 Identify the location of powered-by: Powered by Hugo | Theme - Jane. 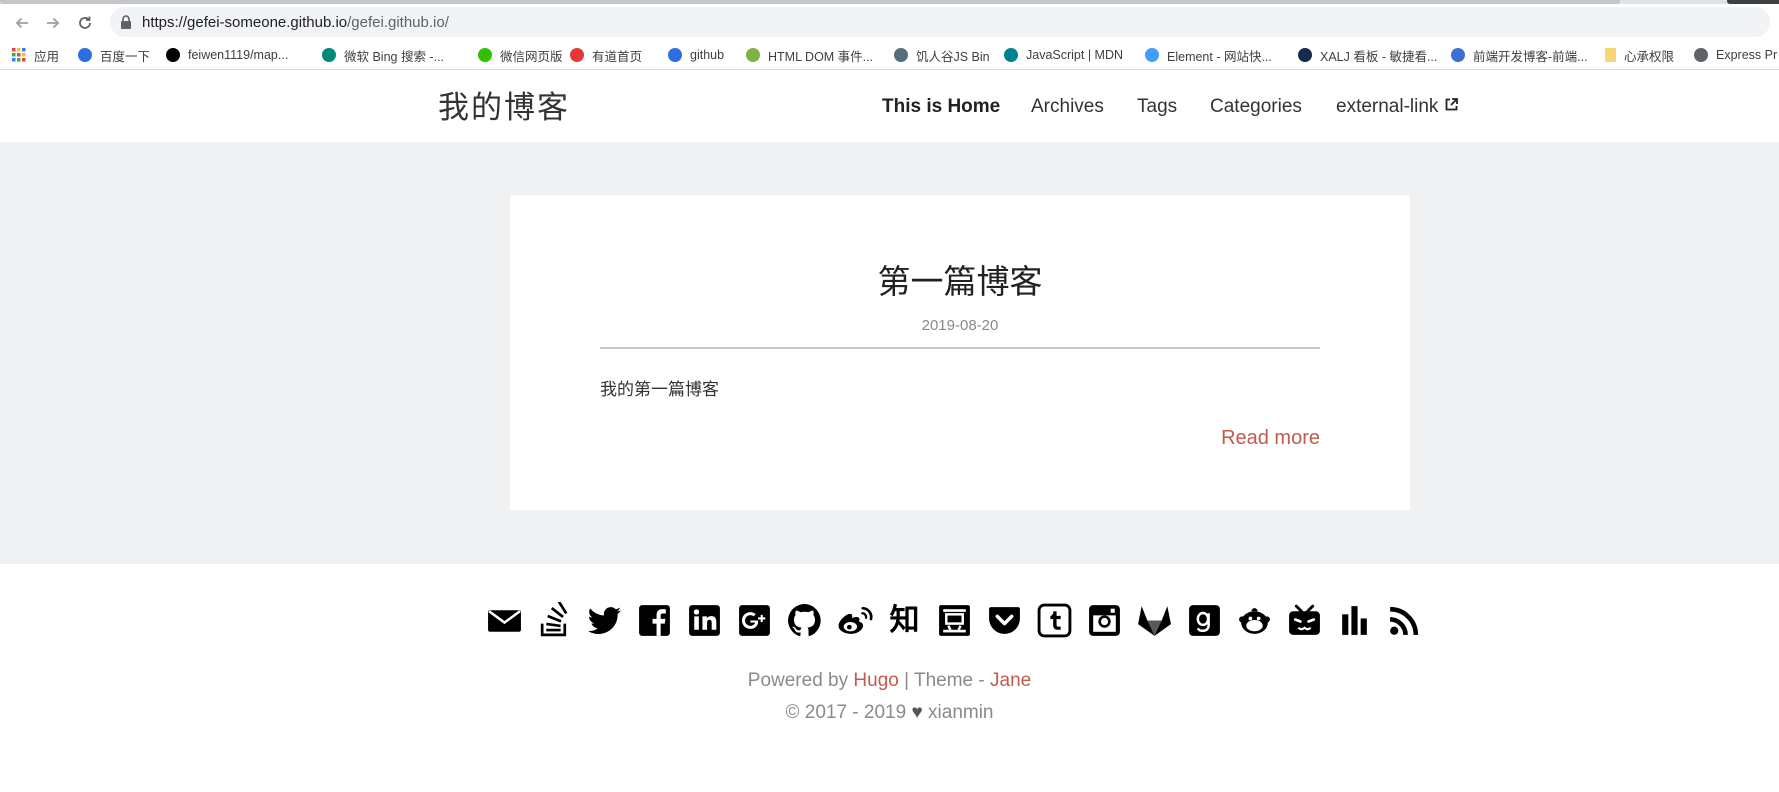
(889, 681).